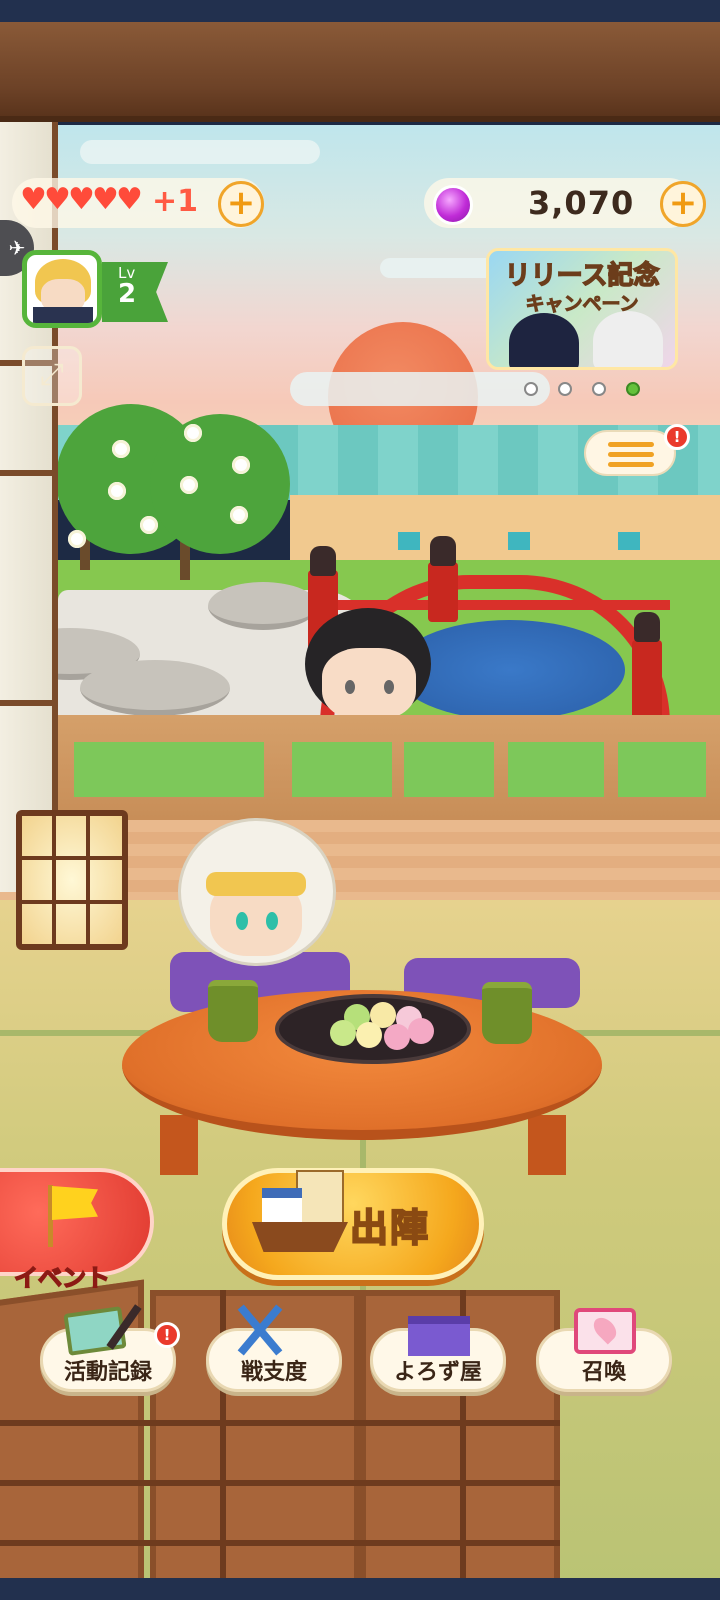  What do you see at coordinates (582, 276) in the screenshot?
I see `banner-title: リリース記念` at bounding box center [582, 276].